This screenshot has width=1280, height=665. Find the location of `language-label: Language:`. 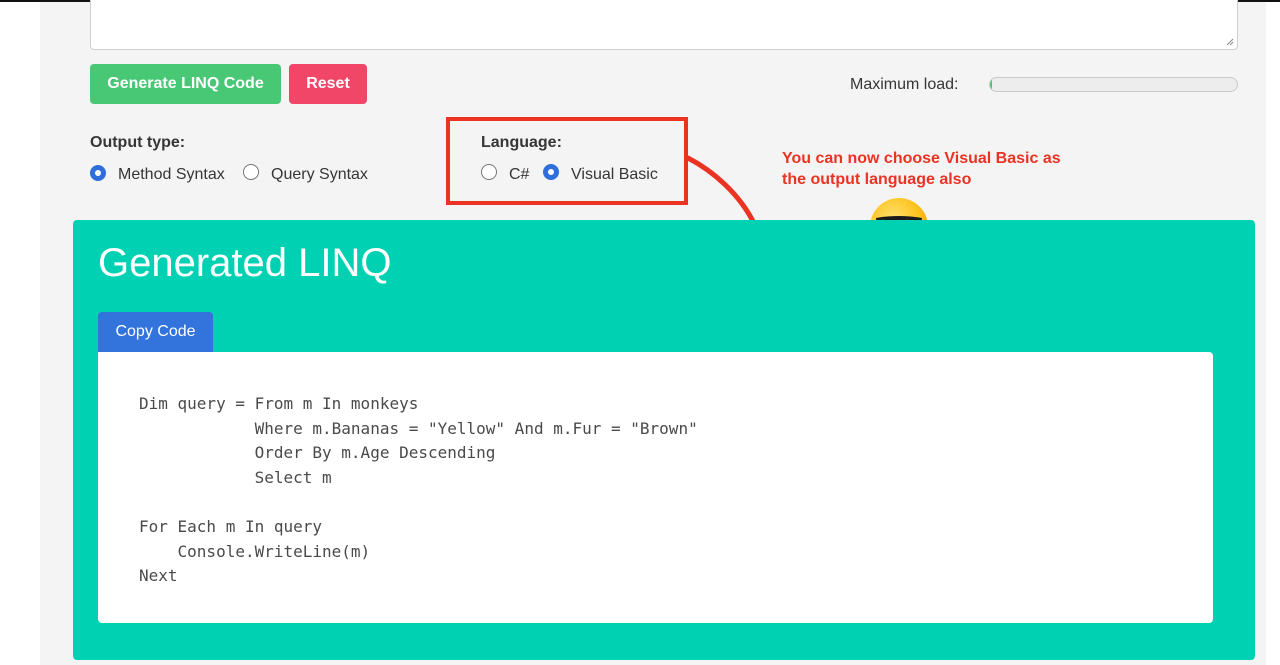

language-label: Language: is located at coordinates (521, 142).